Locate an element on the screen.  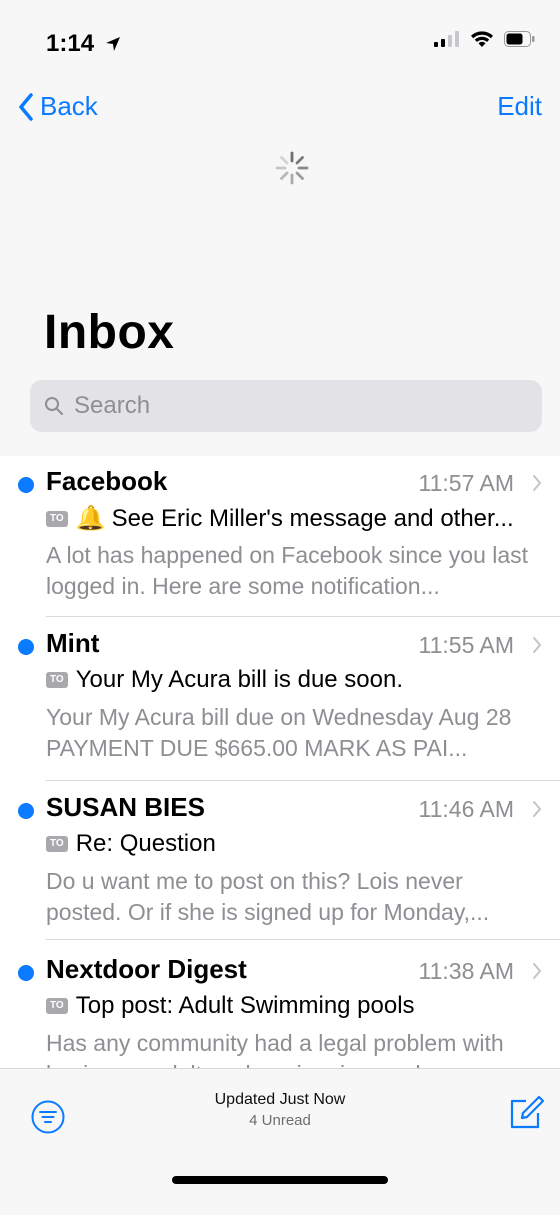
status-bar: 1:14 is located at coordinates (280, 40).